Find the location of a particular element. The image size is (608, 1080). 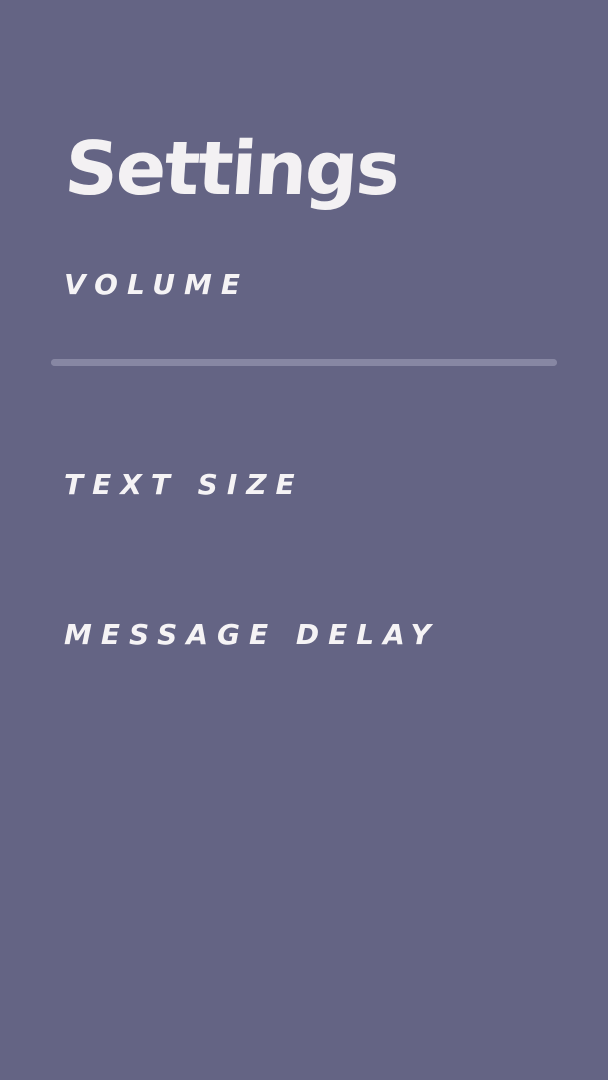

page-title: Settings is located at coordinates (232, 169).